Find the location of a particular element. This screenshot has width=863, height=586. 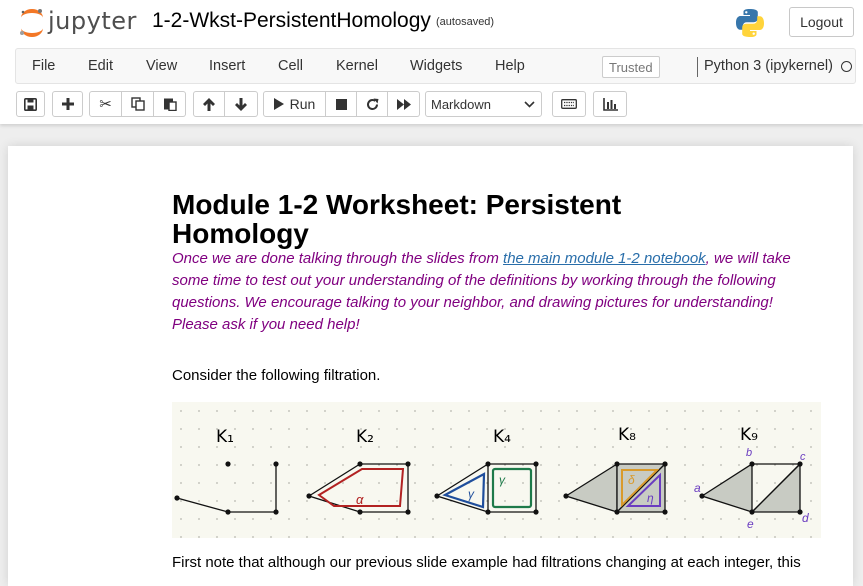

arrow-down-icon is located at coordinates (241, 104).